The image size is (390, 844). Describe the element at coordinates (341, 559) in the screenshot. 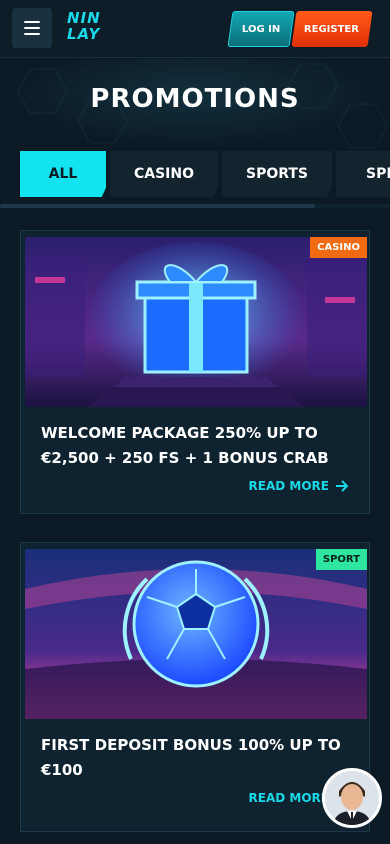

I see `badge-sport: SPORT` at that location.